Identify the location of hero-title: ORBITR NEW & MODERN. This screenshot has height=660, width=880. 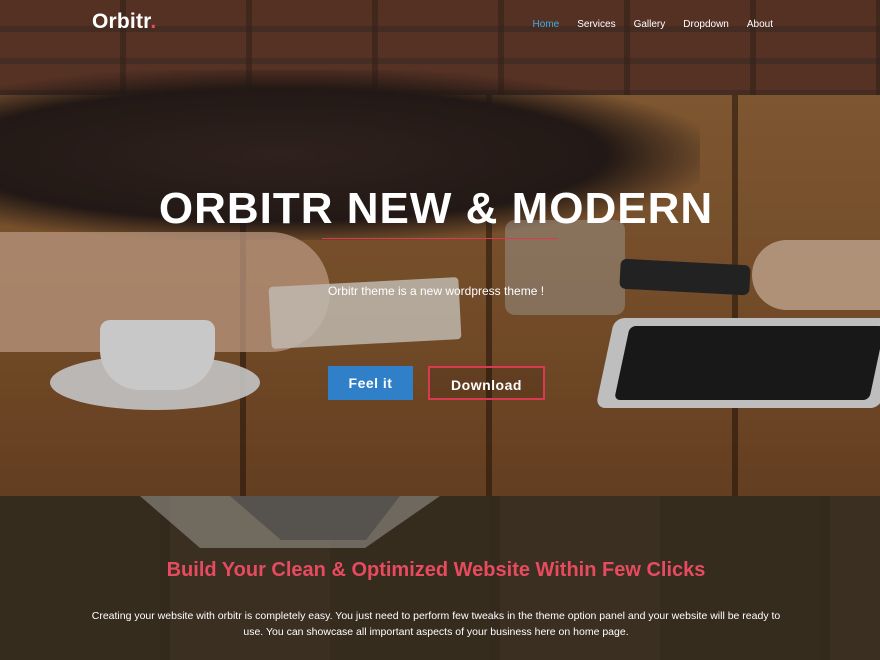
(436, 208).